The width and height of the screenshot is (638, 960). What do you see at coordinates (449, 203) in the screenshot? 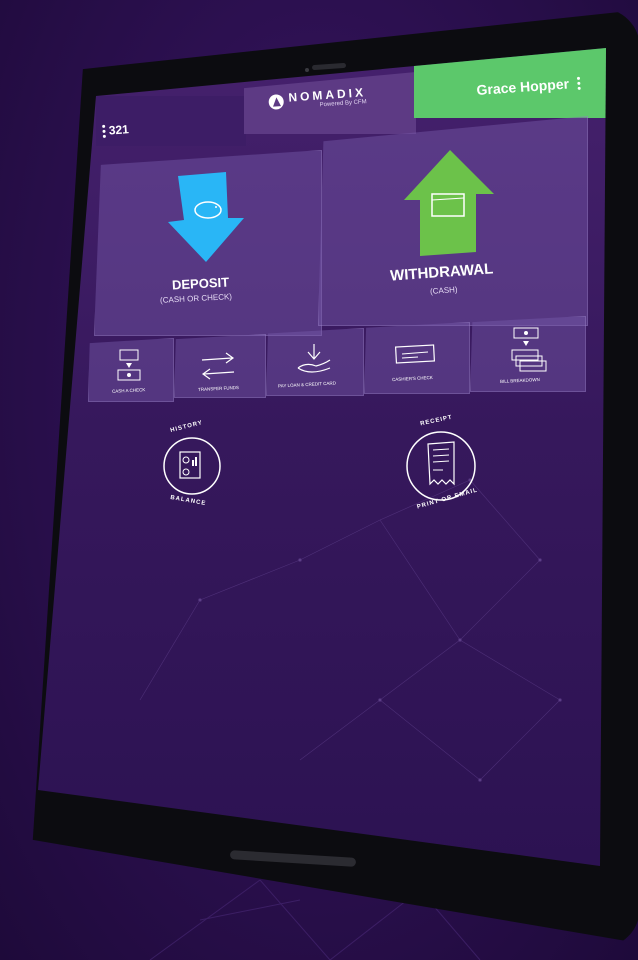
I see `withdrawal-arrow-icon` at bounding box center [449, 203].